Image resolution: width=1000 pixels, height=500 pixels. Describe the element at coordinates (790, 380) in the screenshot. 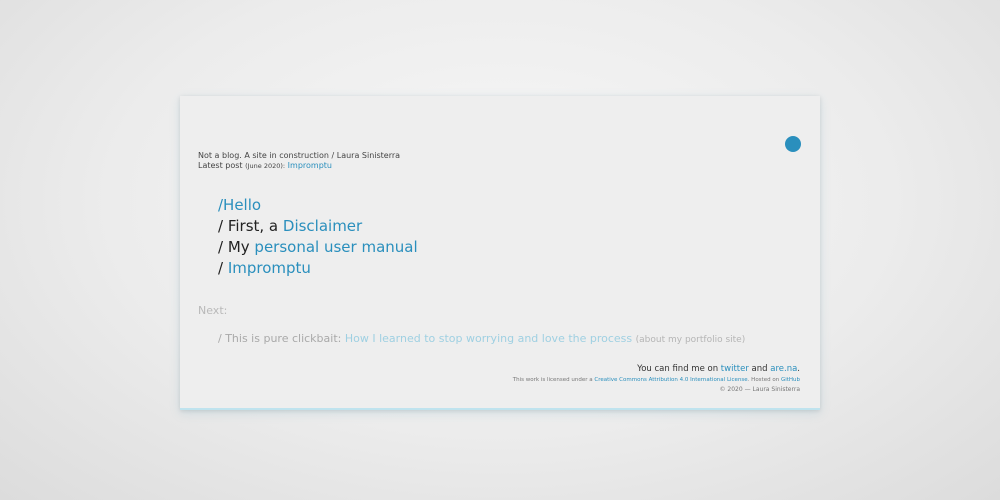

I see `github-link: GitHub` at that location.